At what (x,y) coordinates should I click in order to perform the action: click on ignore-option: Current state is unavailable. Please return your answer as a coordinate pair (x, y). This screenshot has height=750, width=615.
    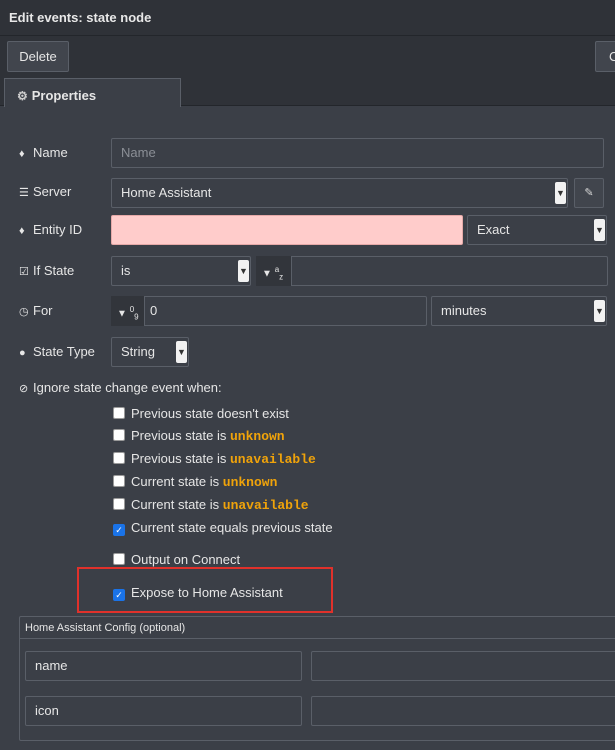
    Looking at the image, I should click on (211, 505).